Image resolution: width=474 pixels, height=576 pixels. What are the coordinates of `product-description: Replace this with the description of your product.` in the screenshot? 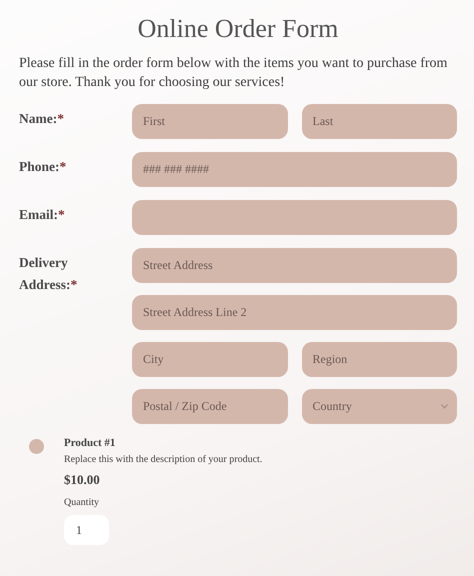 It's located at (164, 459).